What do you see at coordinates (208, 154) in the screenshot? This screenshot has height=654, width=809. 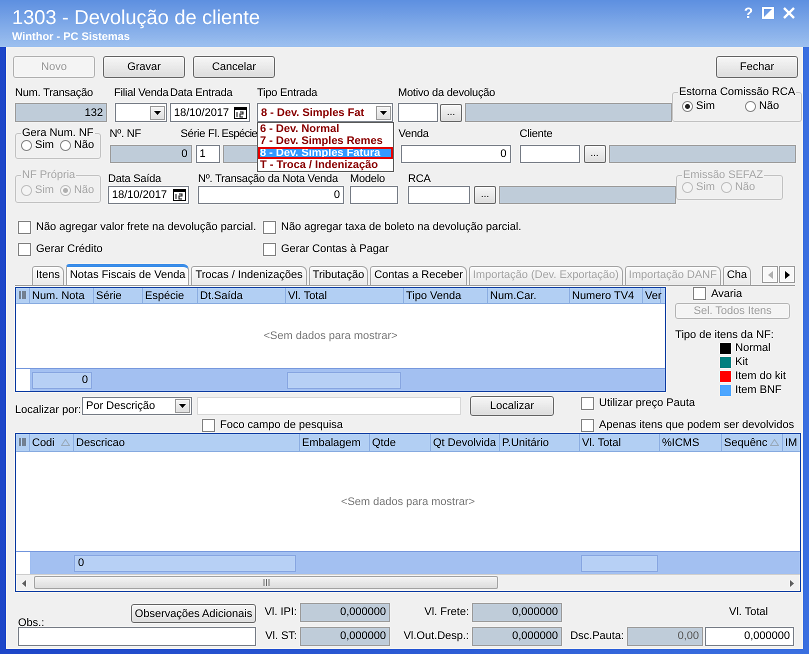 I see `series-field: 1` at bounding box center [208, 154].